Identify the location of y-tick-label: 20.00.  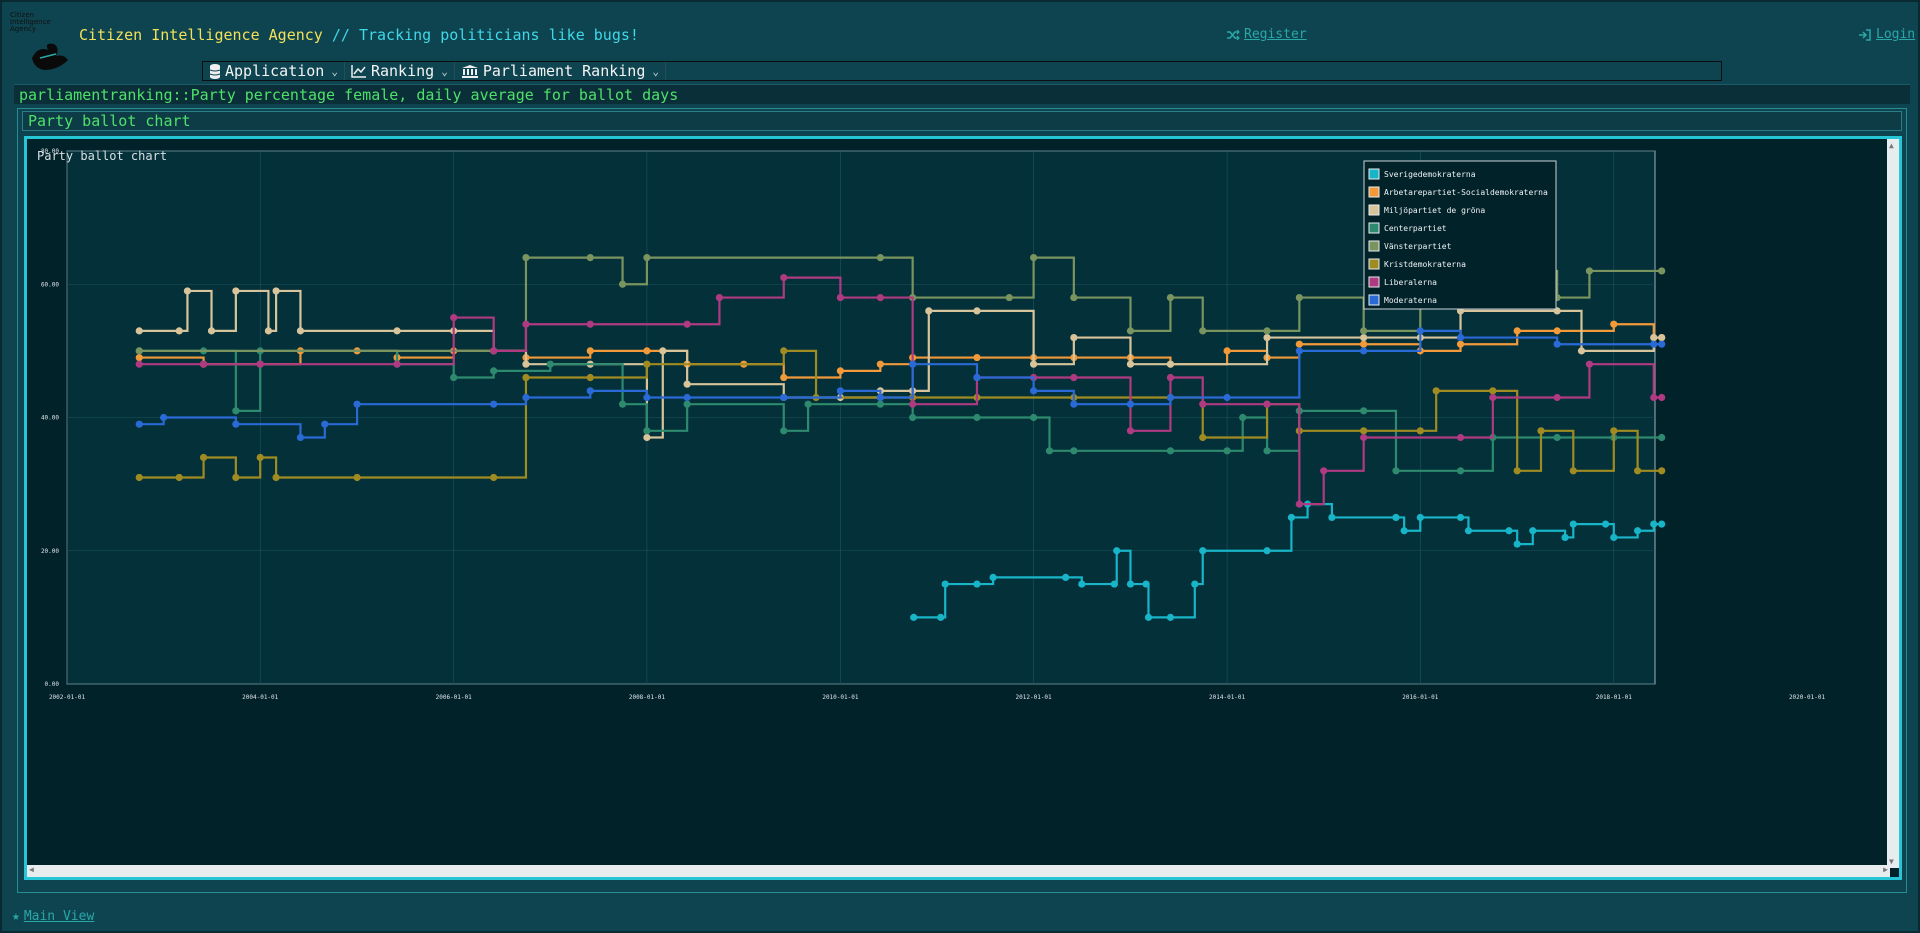
(50, 551).